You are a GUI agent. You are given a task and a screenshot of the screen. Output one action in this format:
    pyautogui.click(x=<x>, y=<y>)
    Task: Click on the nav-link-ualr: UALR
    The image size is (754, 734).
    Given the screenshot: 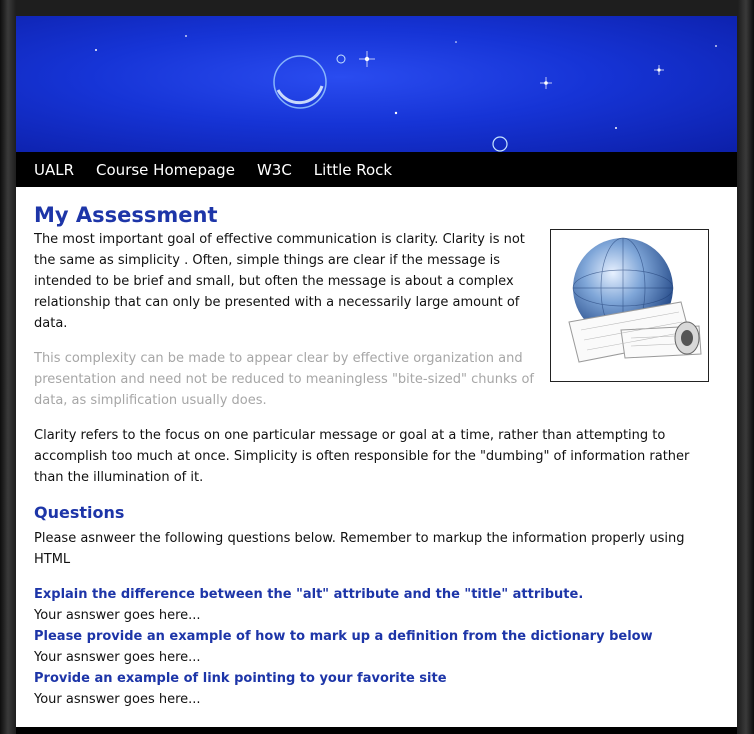 What is the action you would take?
    pyautogui.click(x=54, y=170)
    